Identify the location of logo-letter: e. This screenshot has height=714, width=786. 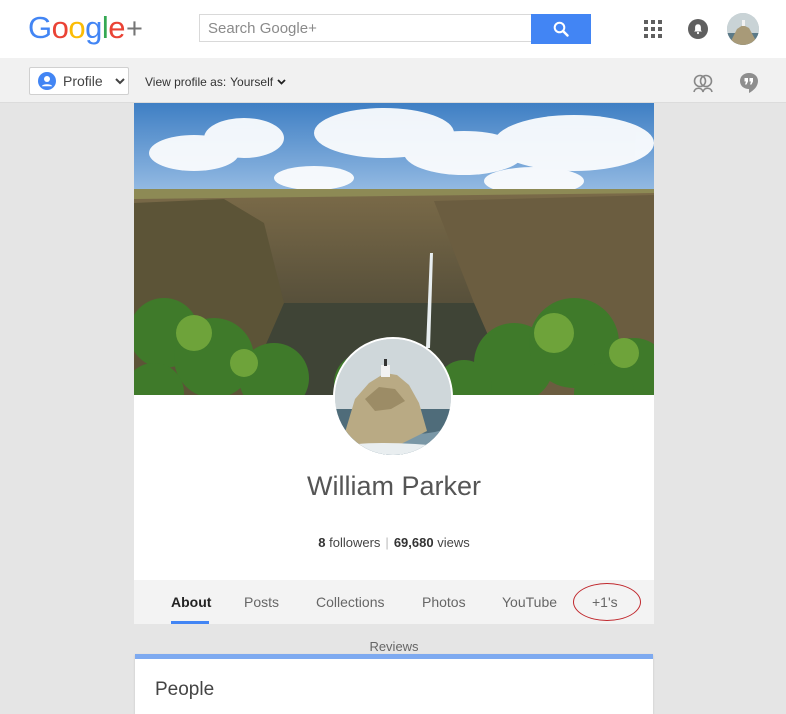
(117, 27).